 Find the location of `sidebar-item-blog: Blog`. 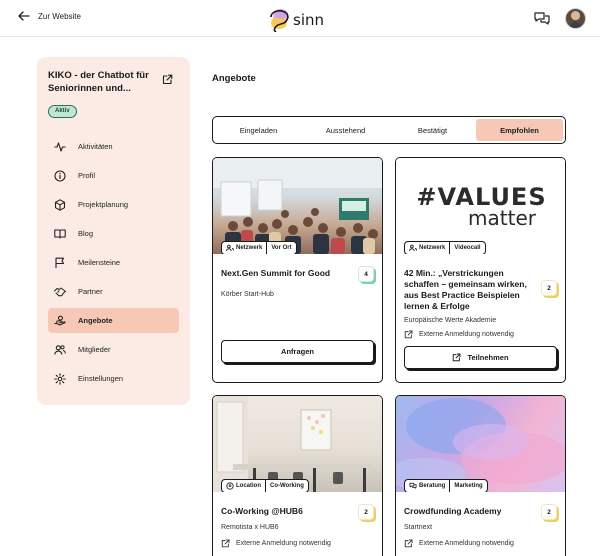

sidebar-item-blog: Blog is located at coordinates (113, 233).